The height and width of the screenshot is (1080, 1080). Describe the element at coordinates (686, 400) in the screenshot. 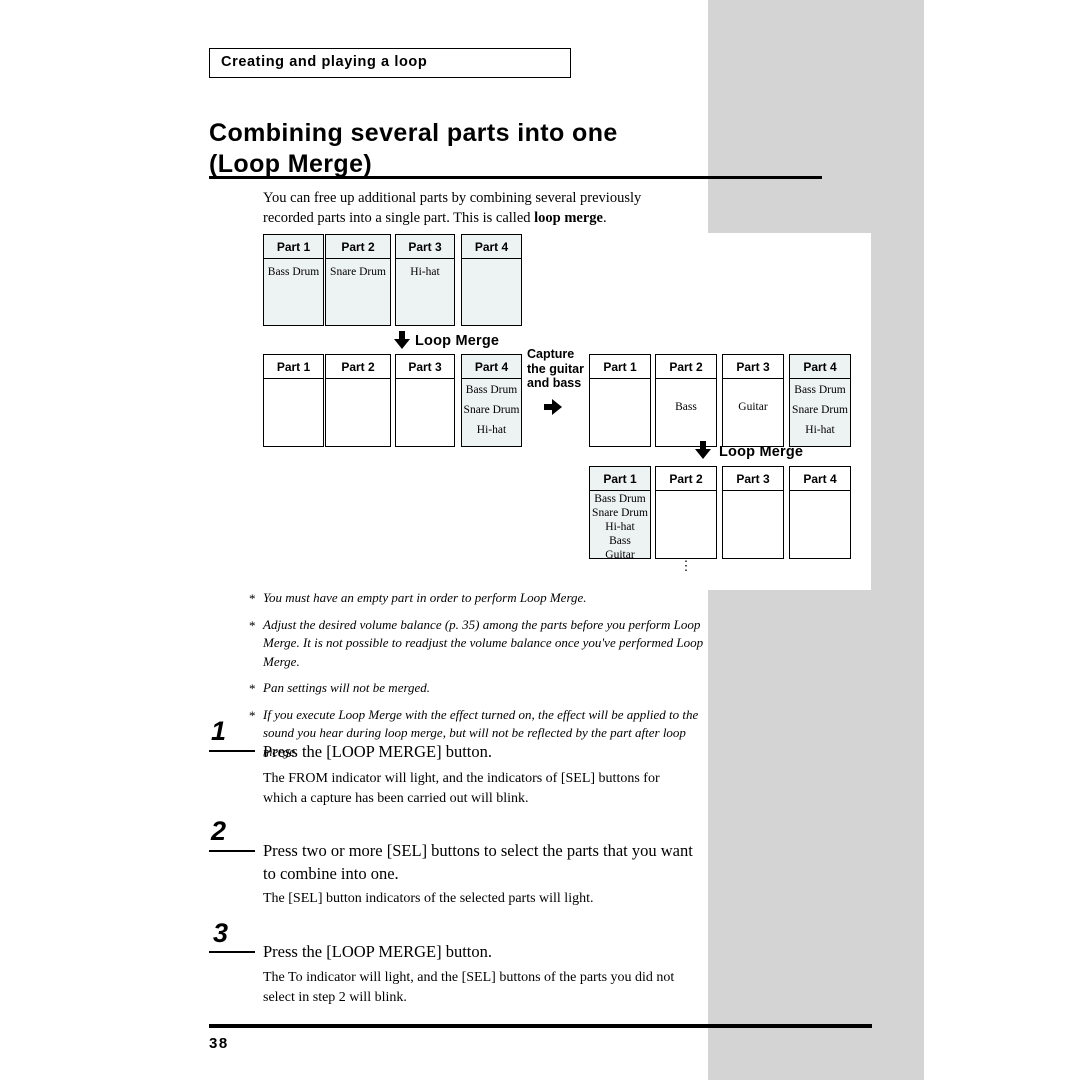

I see `diagram-part-box: Part 2 Bass` at that location.